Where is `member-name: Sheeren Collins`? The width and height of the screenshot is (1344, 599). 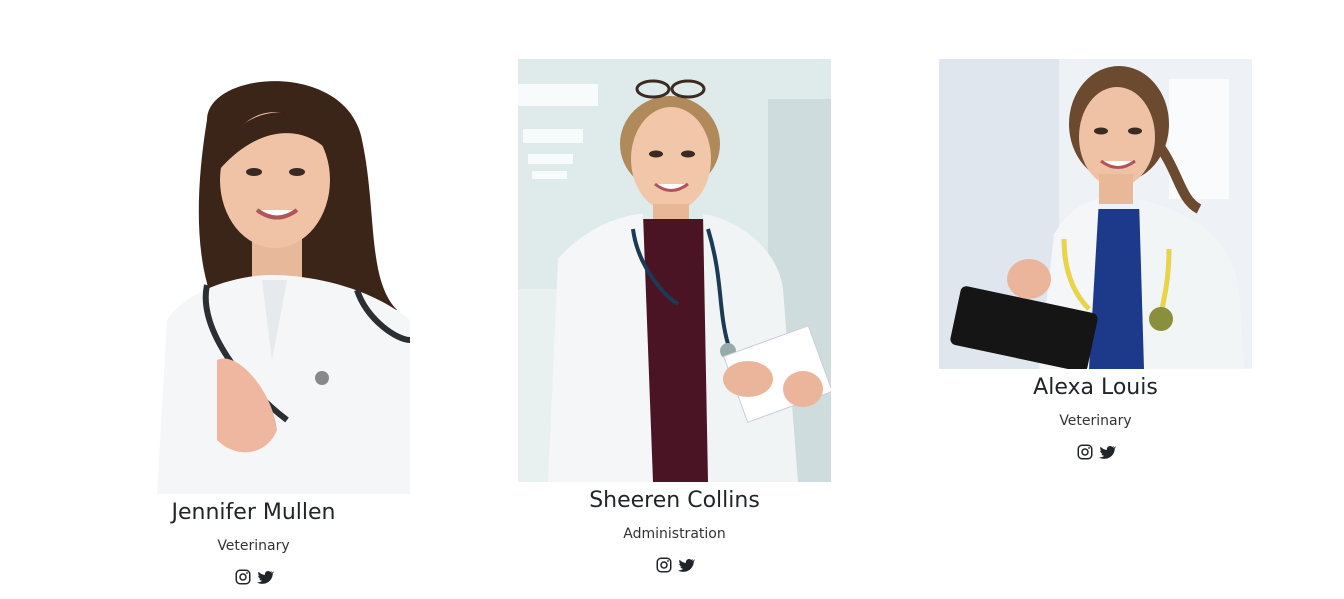 member-name: Sheeren Collins is located at coordinates (674, 500).